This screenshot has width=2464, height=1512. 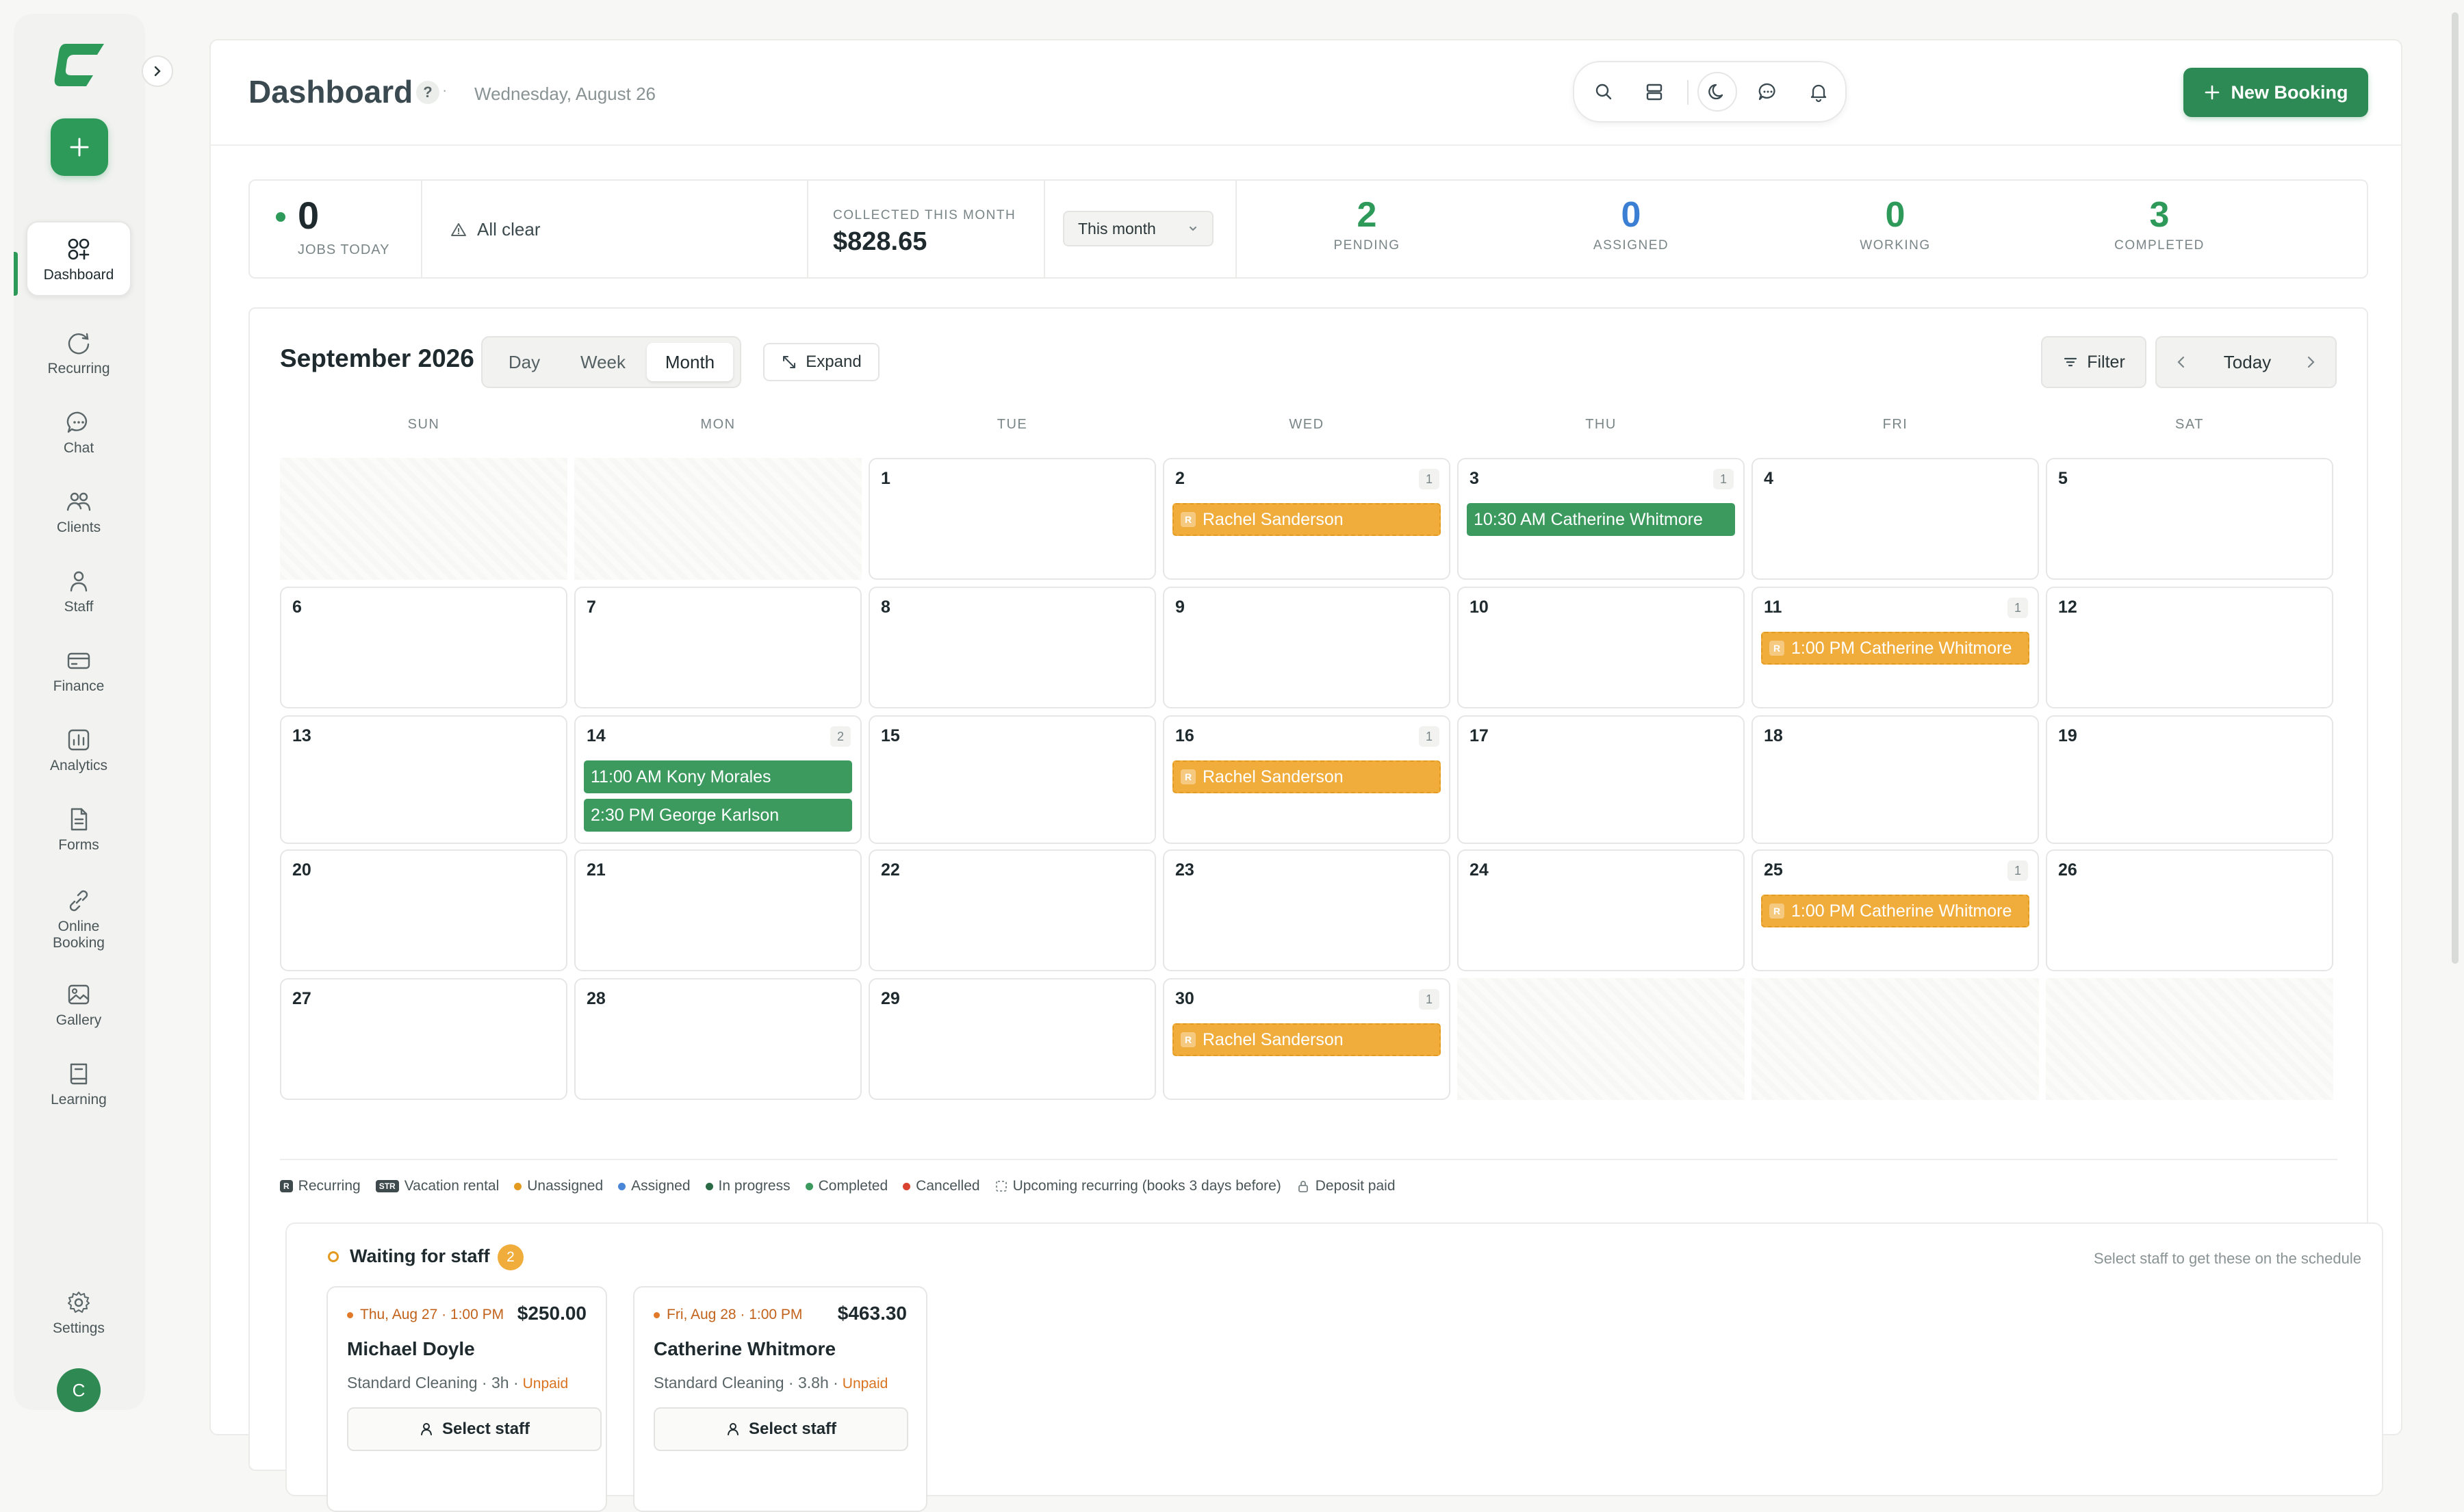 I want to click on day-number: 28, so click(x=596, y=998).